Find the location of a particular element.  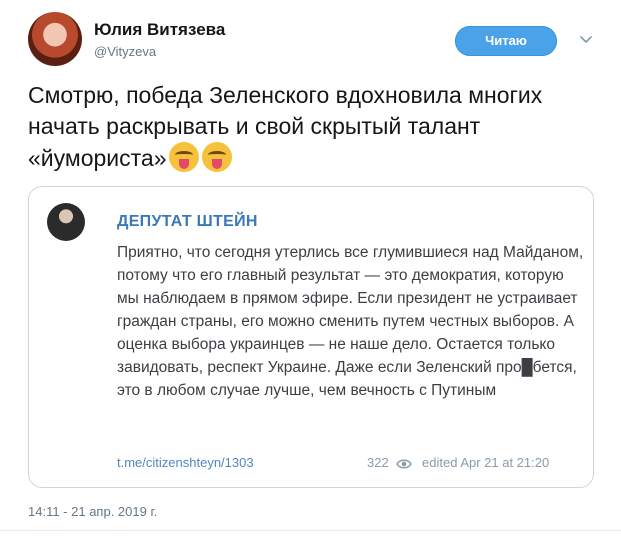

tweet-header: Юлия Витязева @Vityzeva Читаю is located at coordinates (313, 39).